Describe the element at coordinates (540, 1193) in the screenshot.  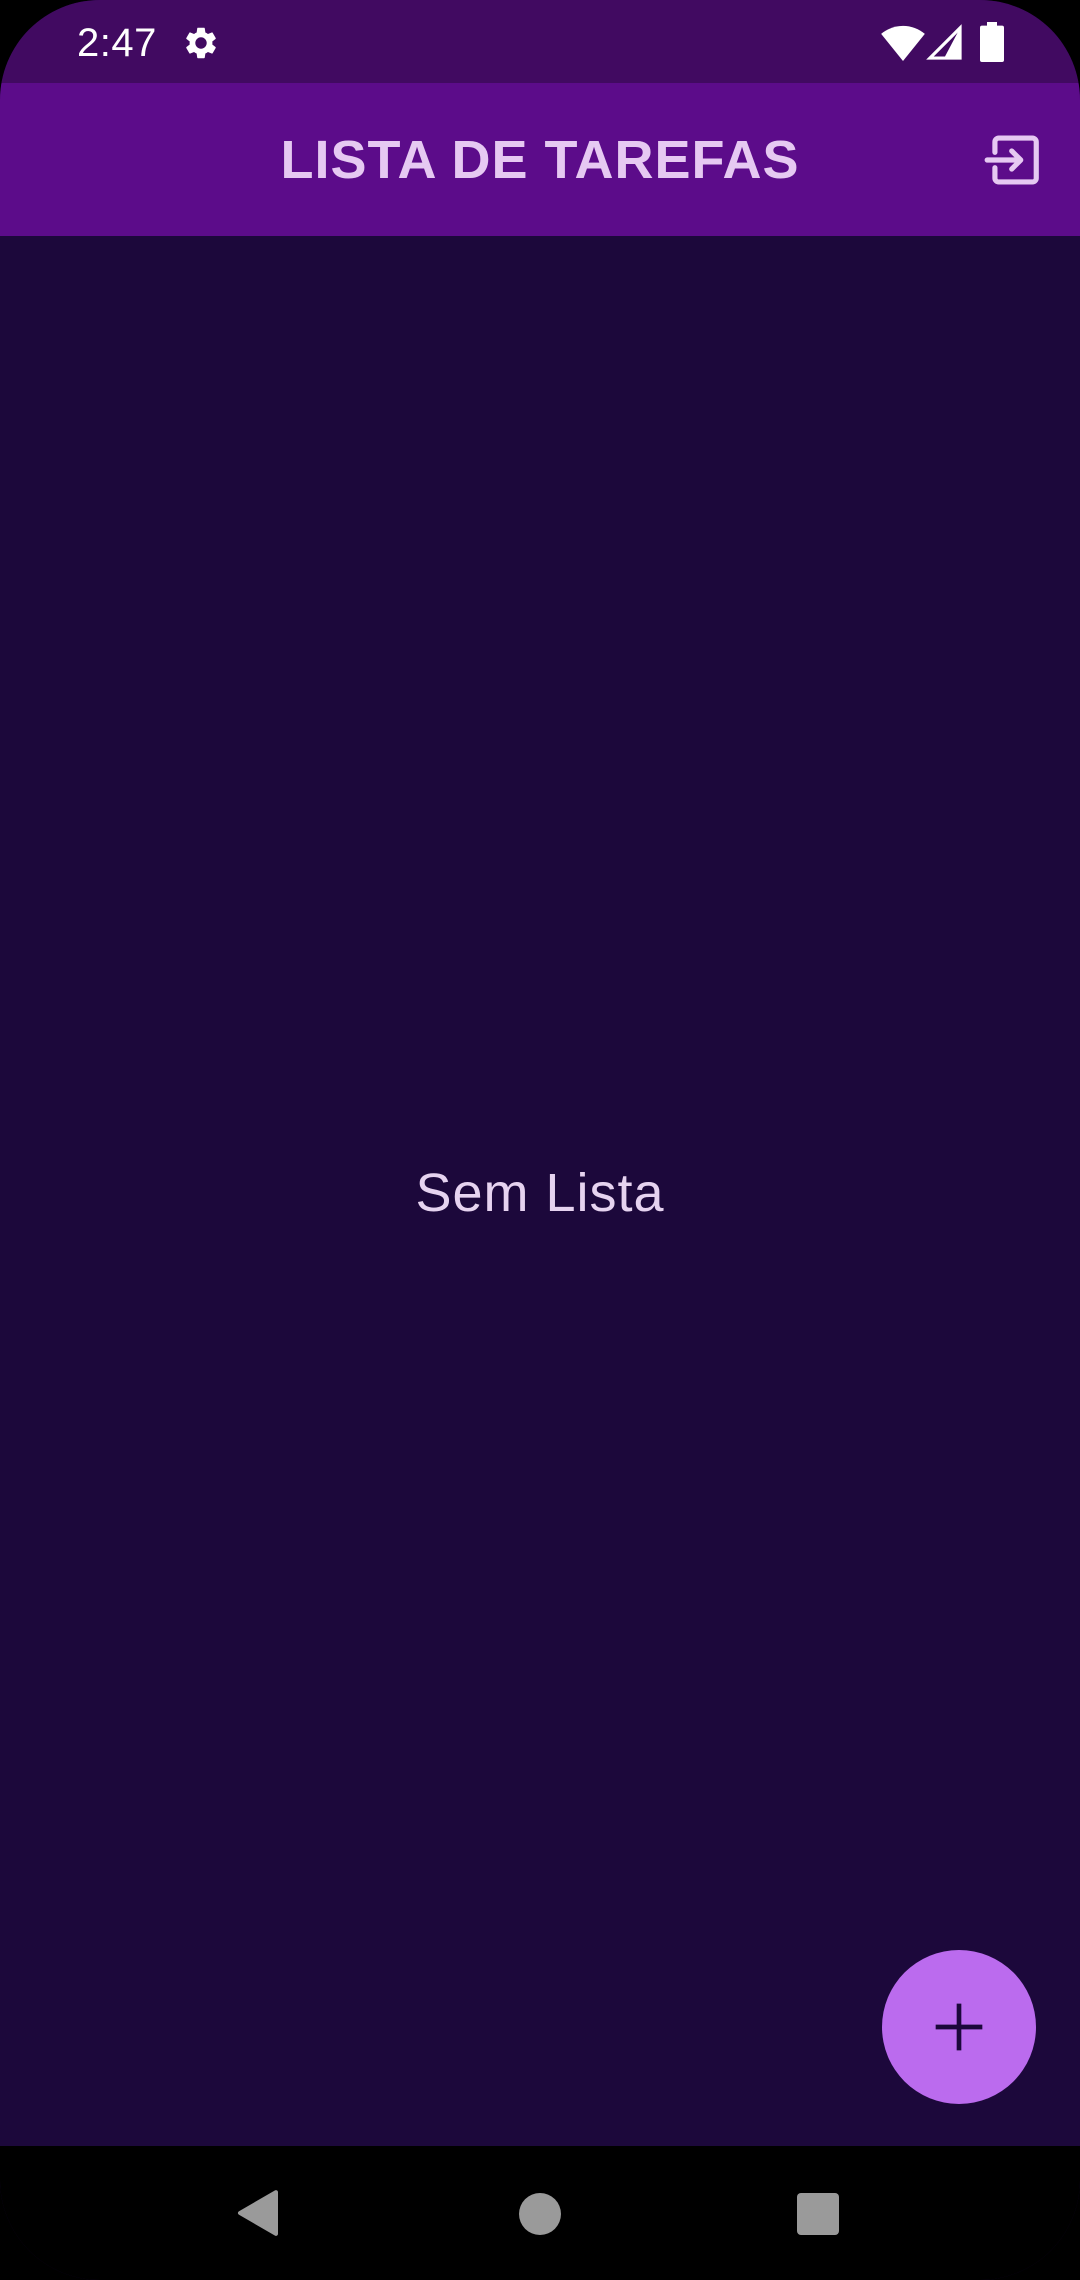
I see `empty-list-message: Sem Lista` at that location.